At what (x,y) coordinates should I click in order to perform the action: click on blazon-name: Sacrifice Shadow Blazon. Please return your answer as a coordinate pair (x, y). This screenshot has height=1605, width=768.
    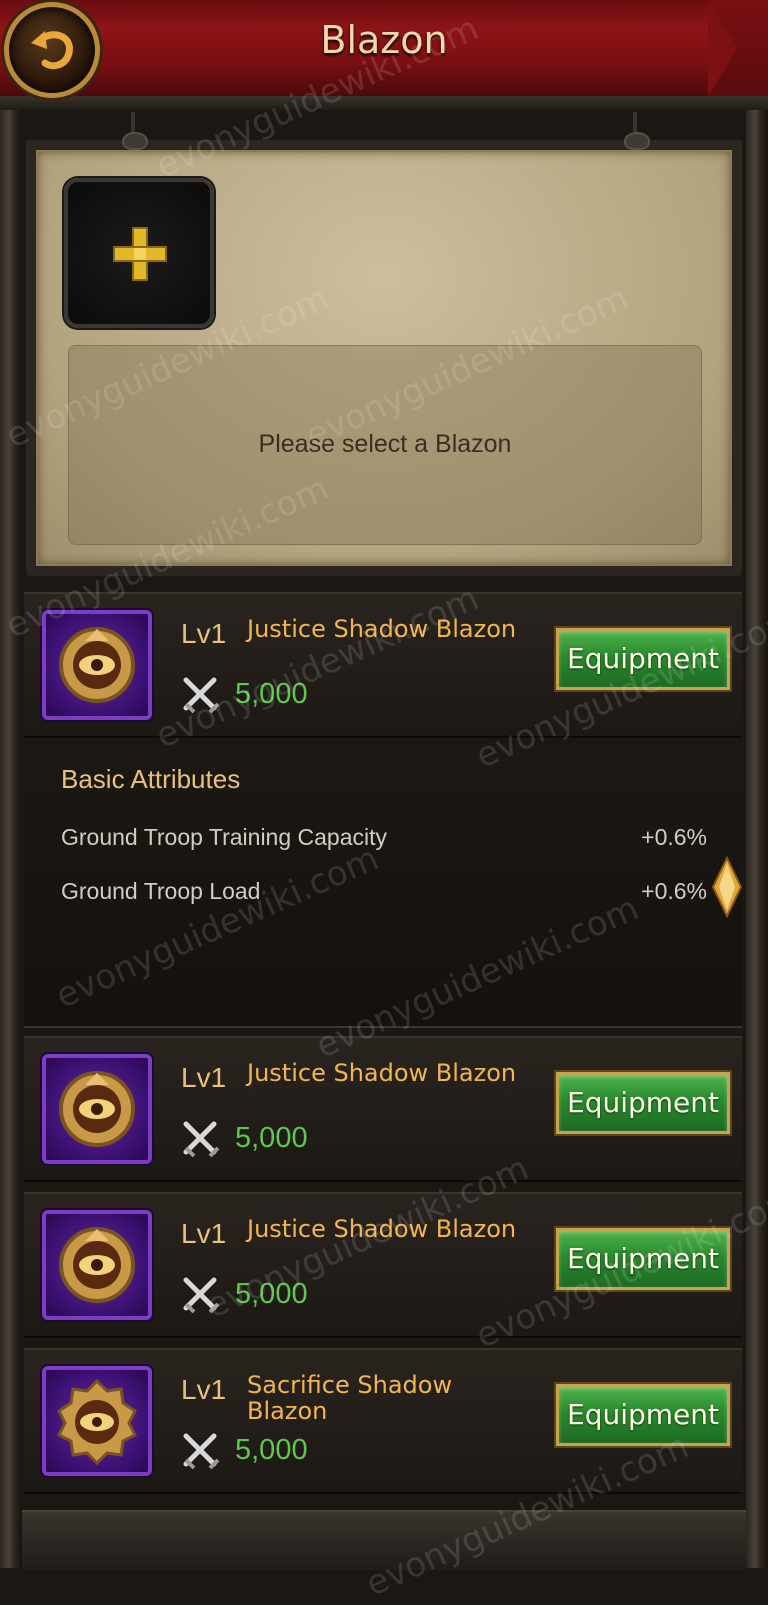
    Looking at the image, I should click on (350, 1398).